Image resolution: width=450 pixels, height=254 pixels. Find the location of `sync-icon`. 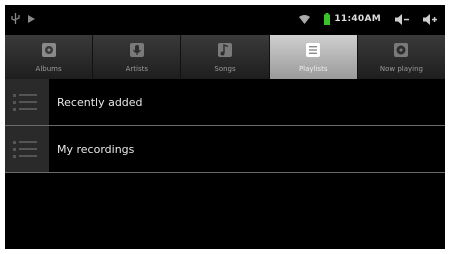

sync-icon is located at coordinates (31, 18).